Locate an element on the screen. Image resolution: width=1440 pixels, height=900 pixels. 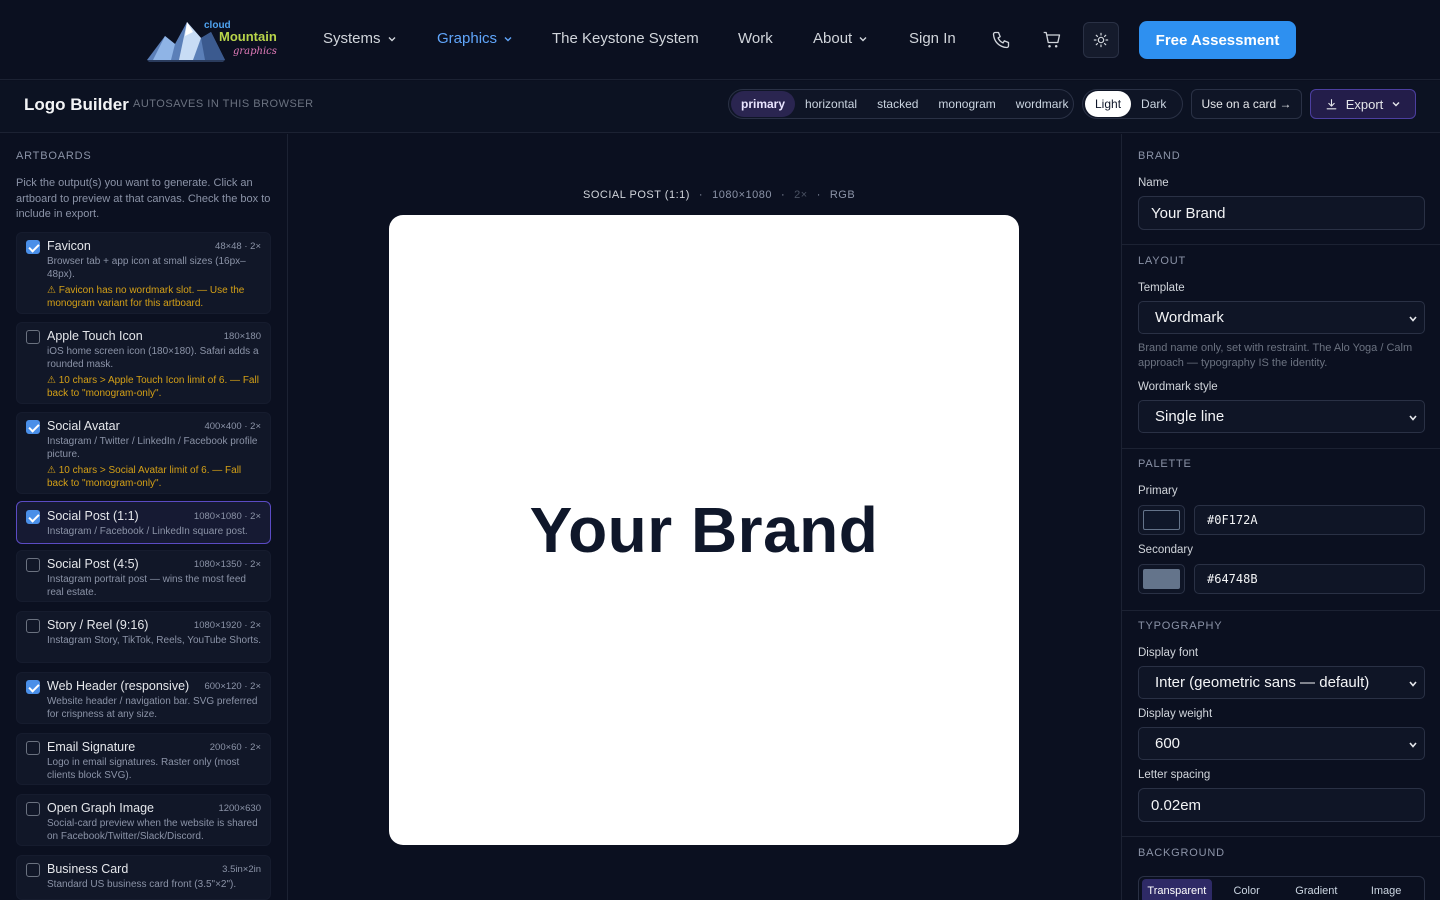
nav-sign-in: Sign In is located at coordinates (932, 38).